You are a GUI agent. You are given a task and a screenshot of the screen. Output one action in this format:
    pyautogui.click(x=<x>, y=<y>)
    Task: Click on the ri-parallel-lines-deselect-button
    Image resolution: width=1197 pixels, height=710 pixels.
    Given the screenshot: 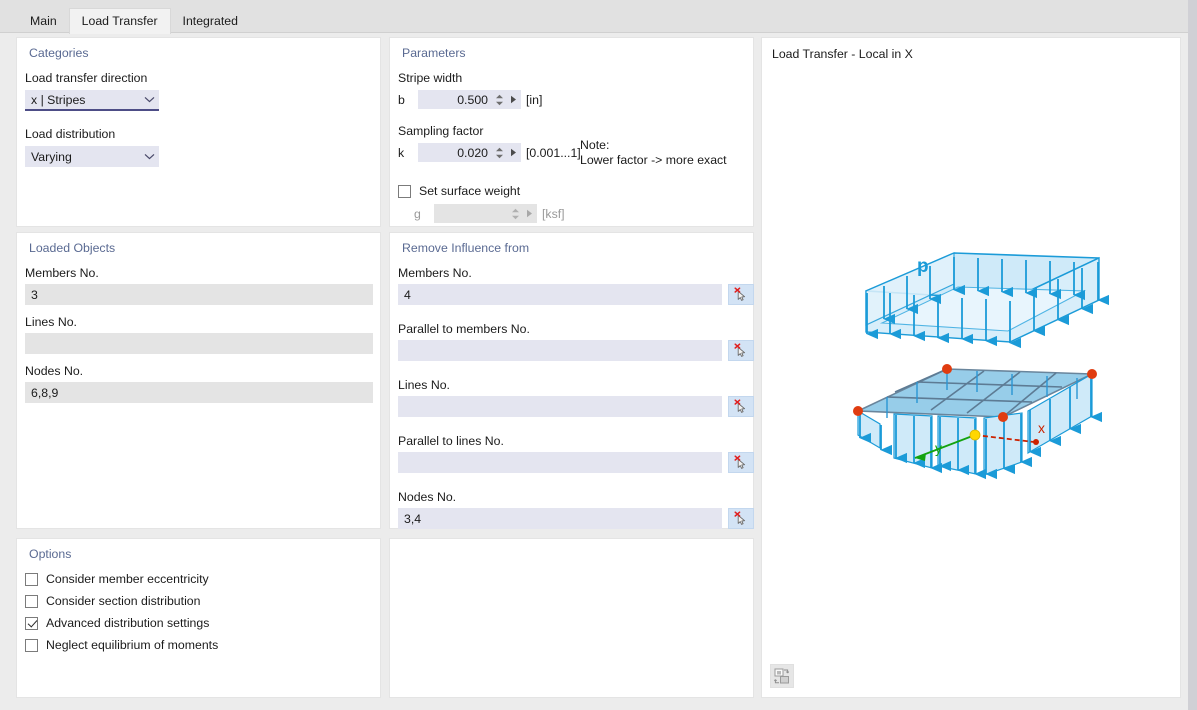 What is the action you would take?
    pyautogui.click(x=741, y=462)
    